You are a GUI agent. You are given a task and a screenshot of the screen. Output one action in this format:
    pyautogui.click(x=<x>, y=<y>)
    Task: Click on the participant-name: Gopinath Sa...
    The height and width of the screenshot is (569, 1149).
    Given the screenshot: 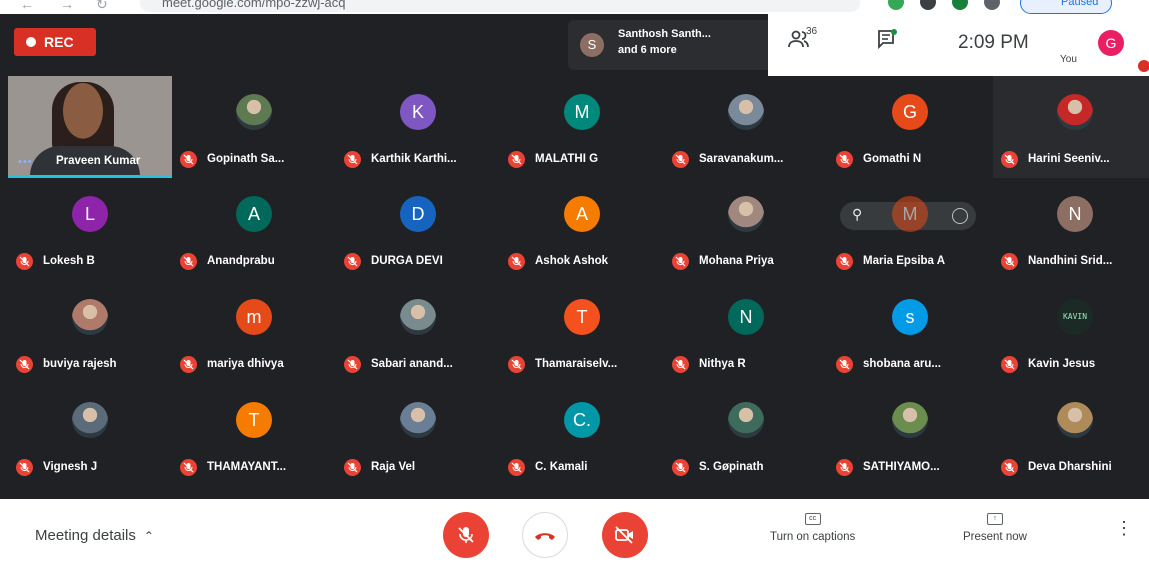 What is the action you would take?
    pyautogui.click(x=246, y=159)
    